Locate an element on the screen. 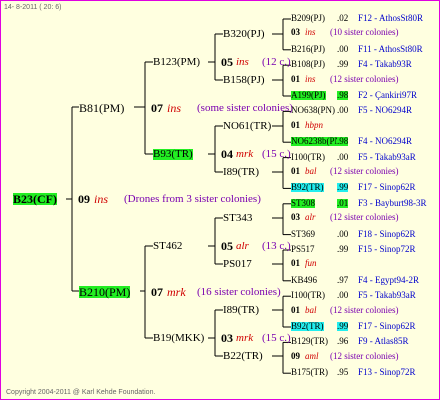 The width and height of the screenshot is (440, 400). date-stamp: 14- 8-2011 ( 20: 6) is located at coordinates (33, 7).